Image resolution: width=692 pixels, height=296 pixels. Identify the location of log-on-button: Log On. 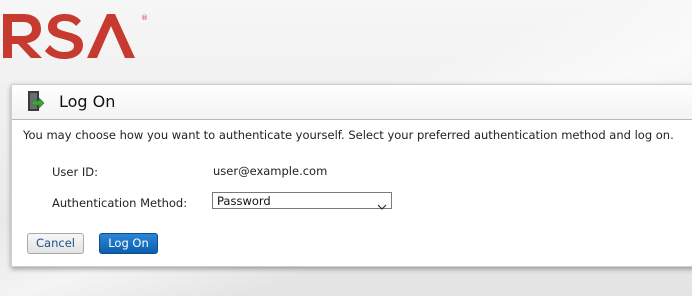
(128, 243).